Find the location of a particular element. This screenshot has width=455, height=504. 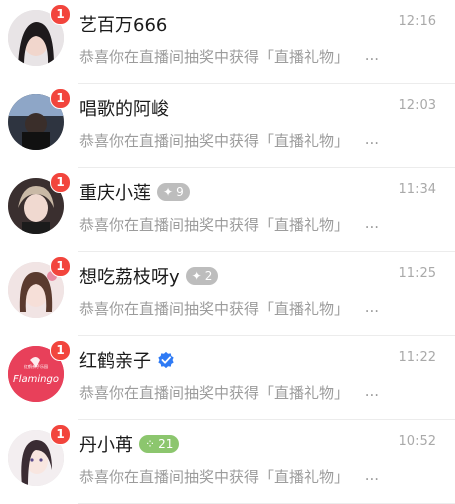

contact-name: 丹小苒 ⁘ 21 is located at coordinates (129, 444).